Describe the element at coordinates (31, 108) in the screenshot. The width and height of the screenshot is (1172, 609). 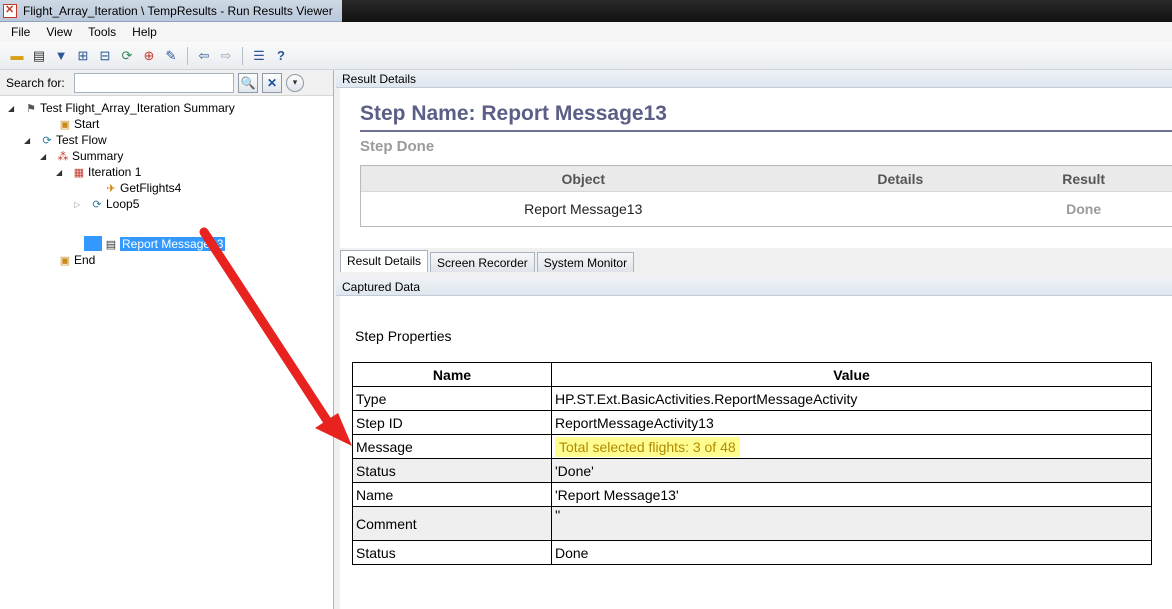
I see `summary-icon: ⚑` at that location.